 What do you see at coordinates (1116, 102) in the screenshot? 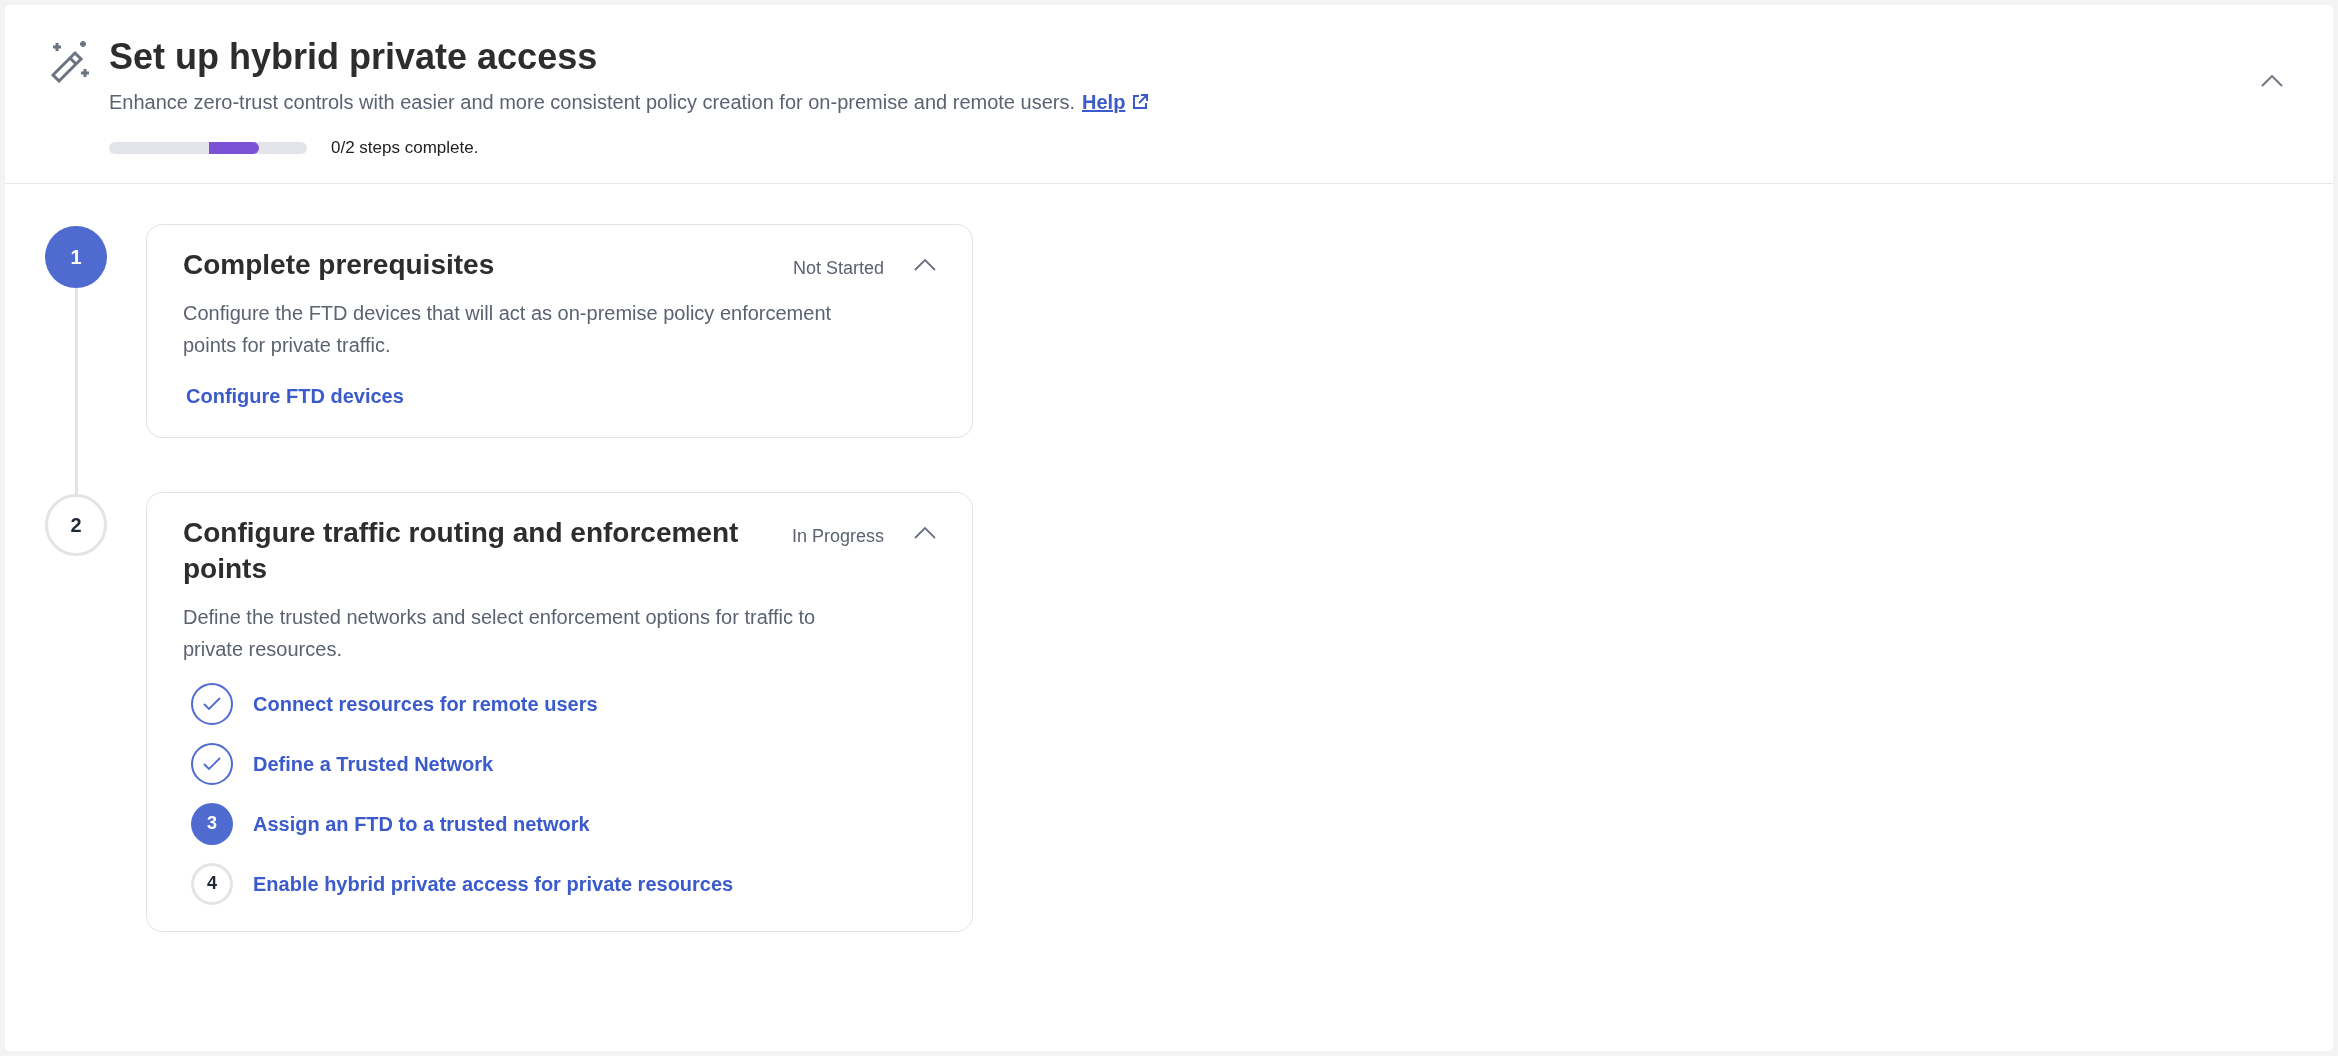
I see `help-link: Help` at bounding box center [1116, 102].